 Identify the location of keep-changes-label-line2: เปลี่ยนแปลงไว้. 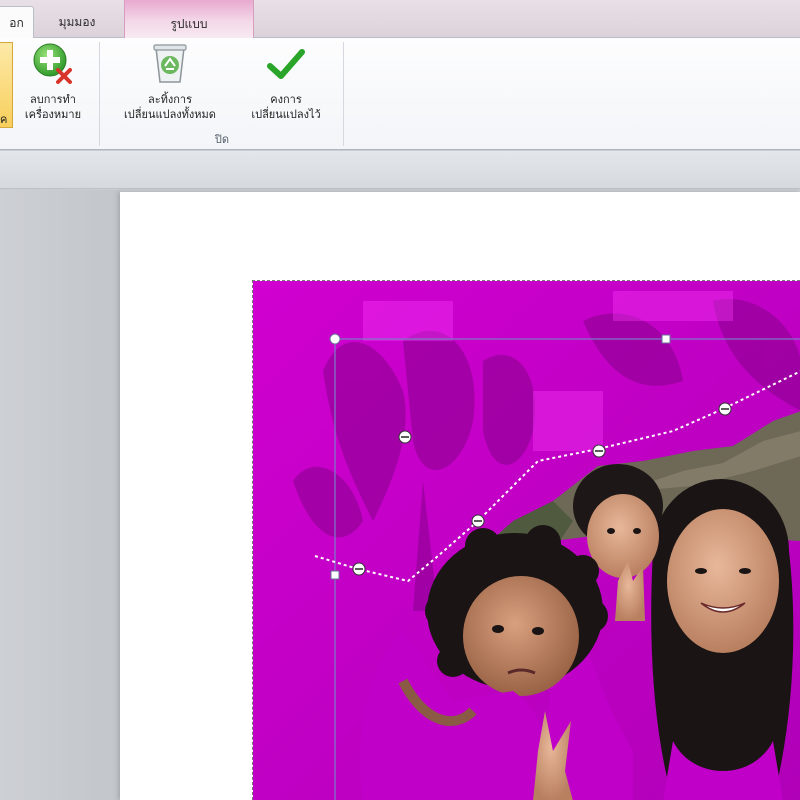
(286, 114).